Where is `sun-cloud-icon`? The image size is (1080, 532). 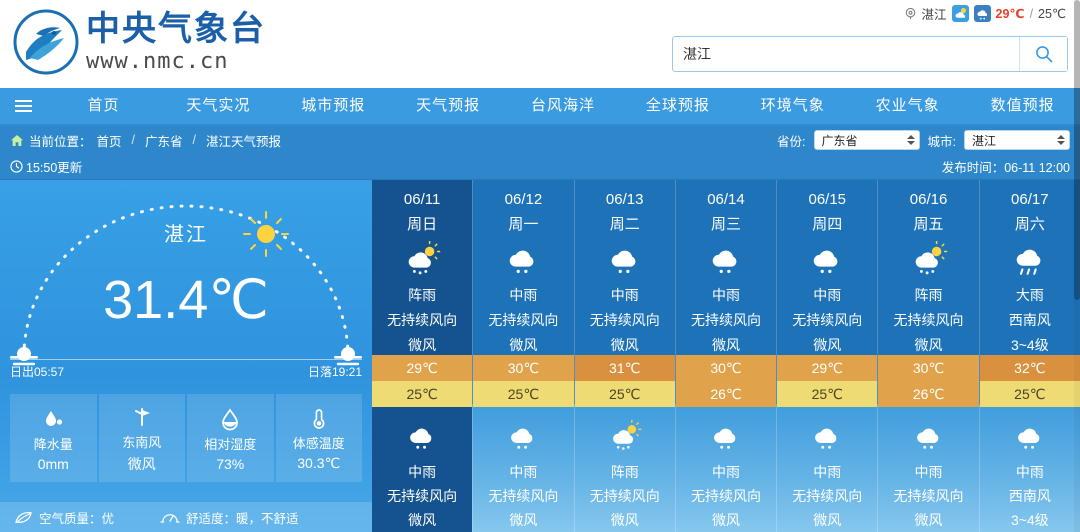
sun-cloud-icon is located at coordinates (960, 13).